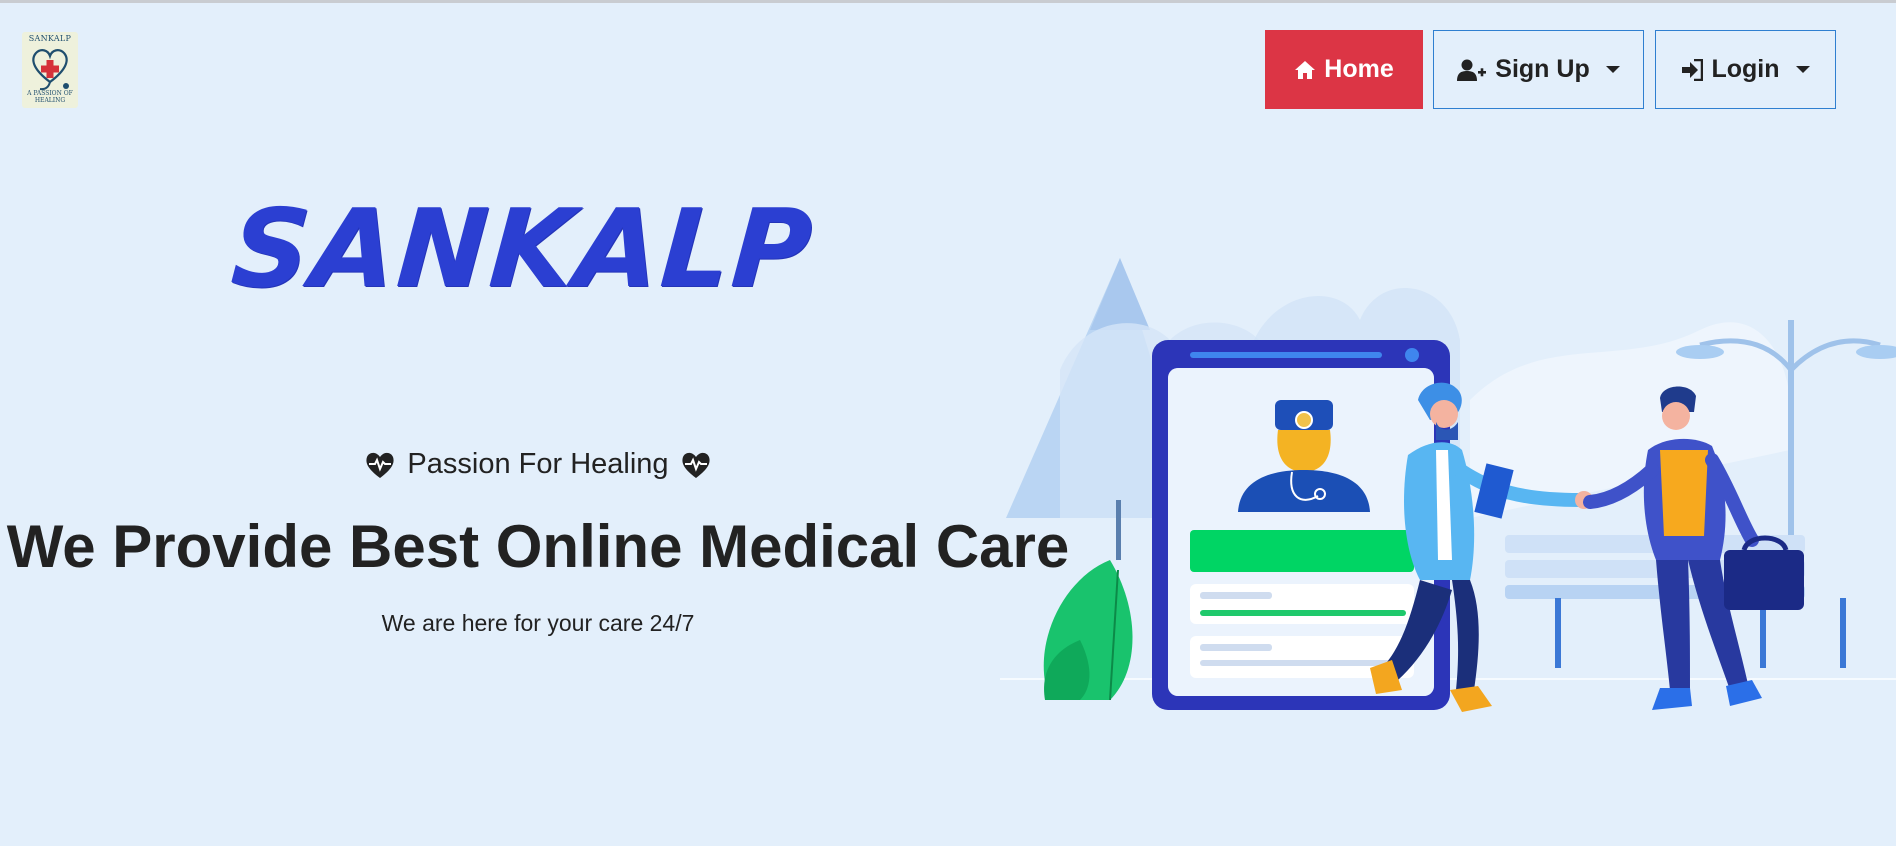  I want to click on tagline: Passion For Healing, so click(538, 464).